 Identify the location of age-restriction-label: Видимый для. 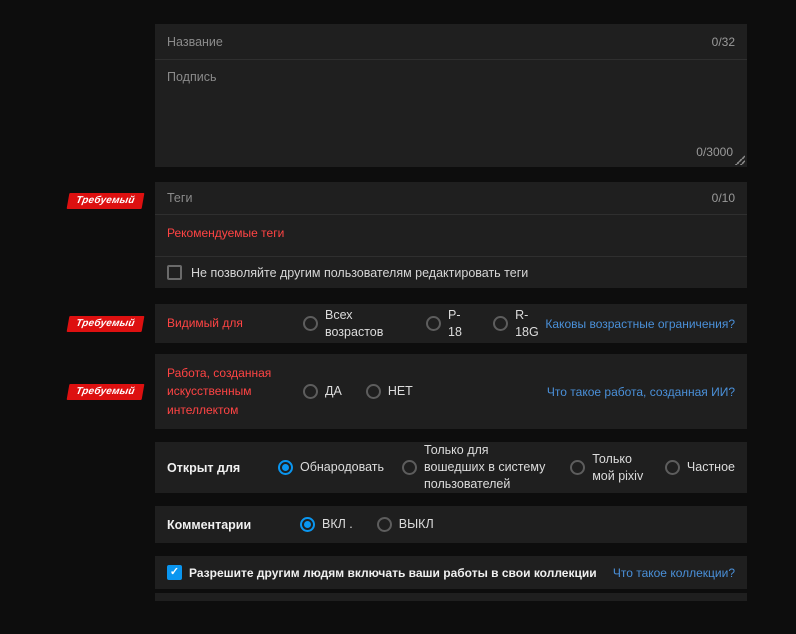
(205, 323).